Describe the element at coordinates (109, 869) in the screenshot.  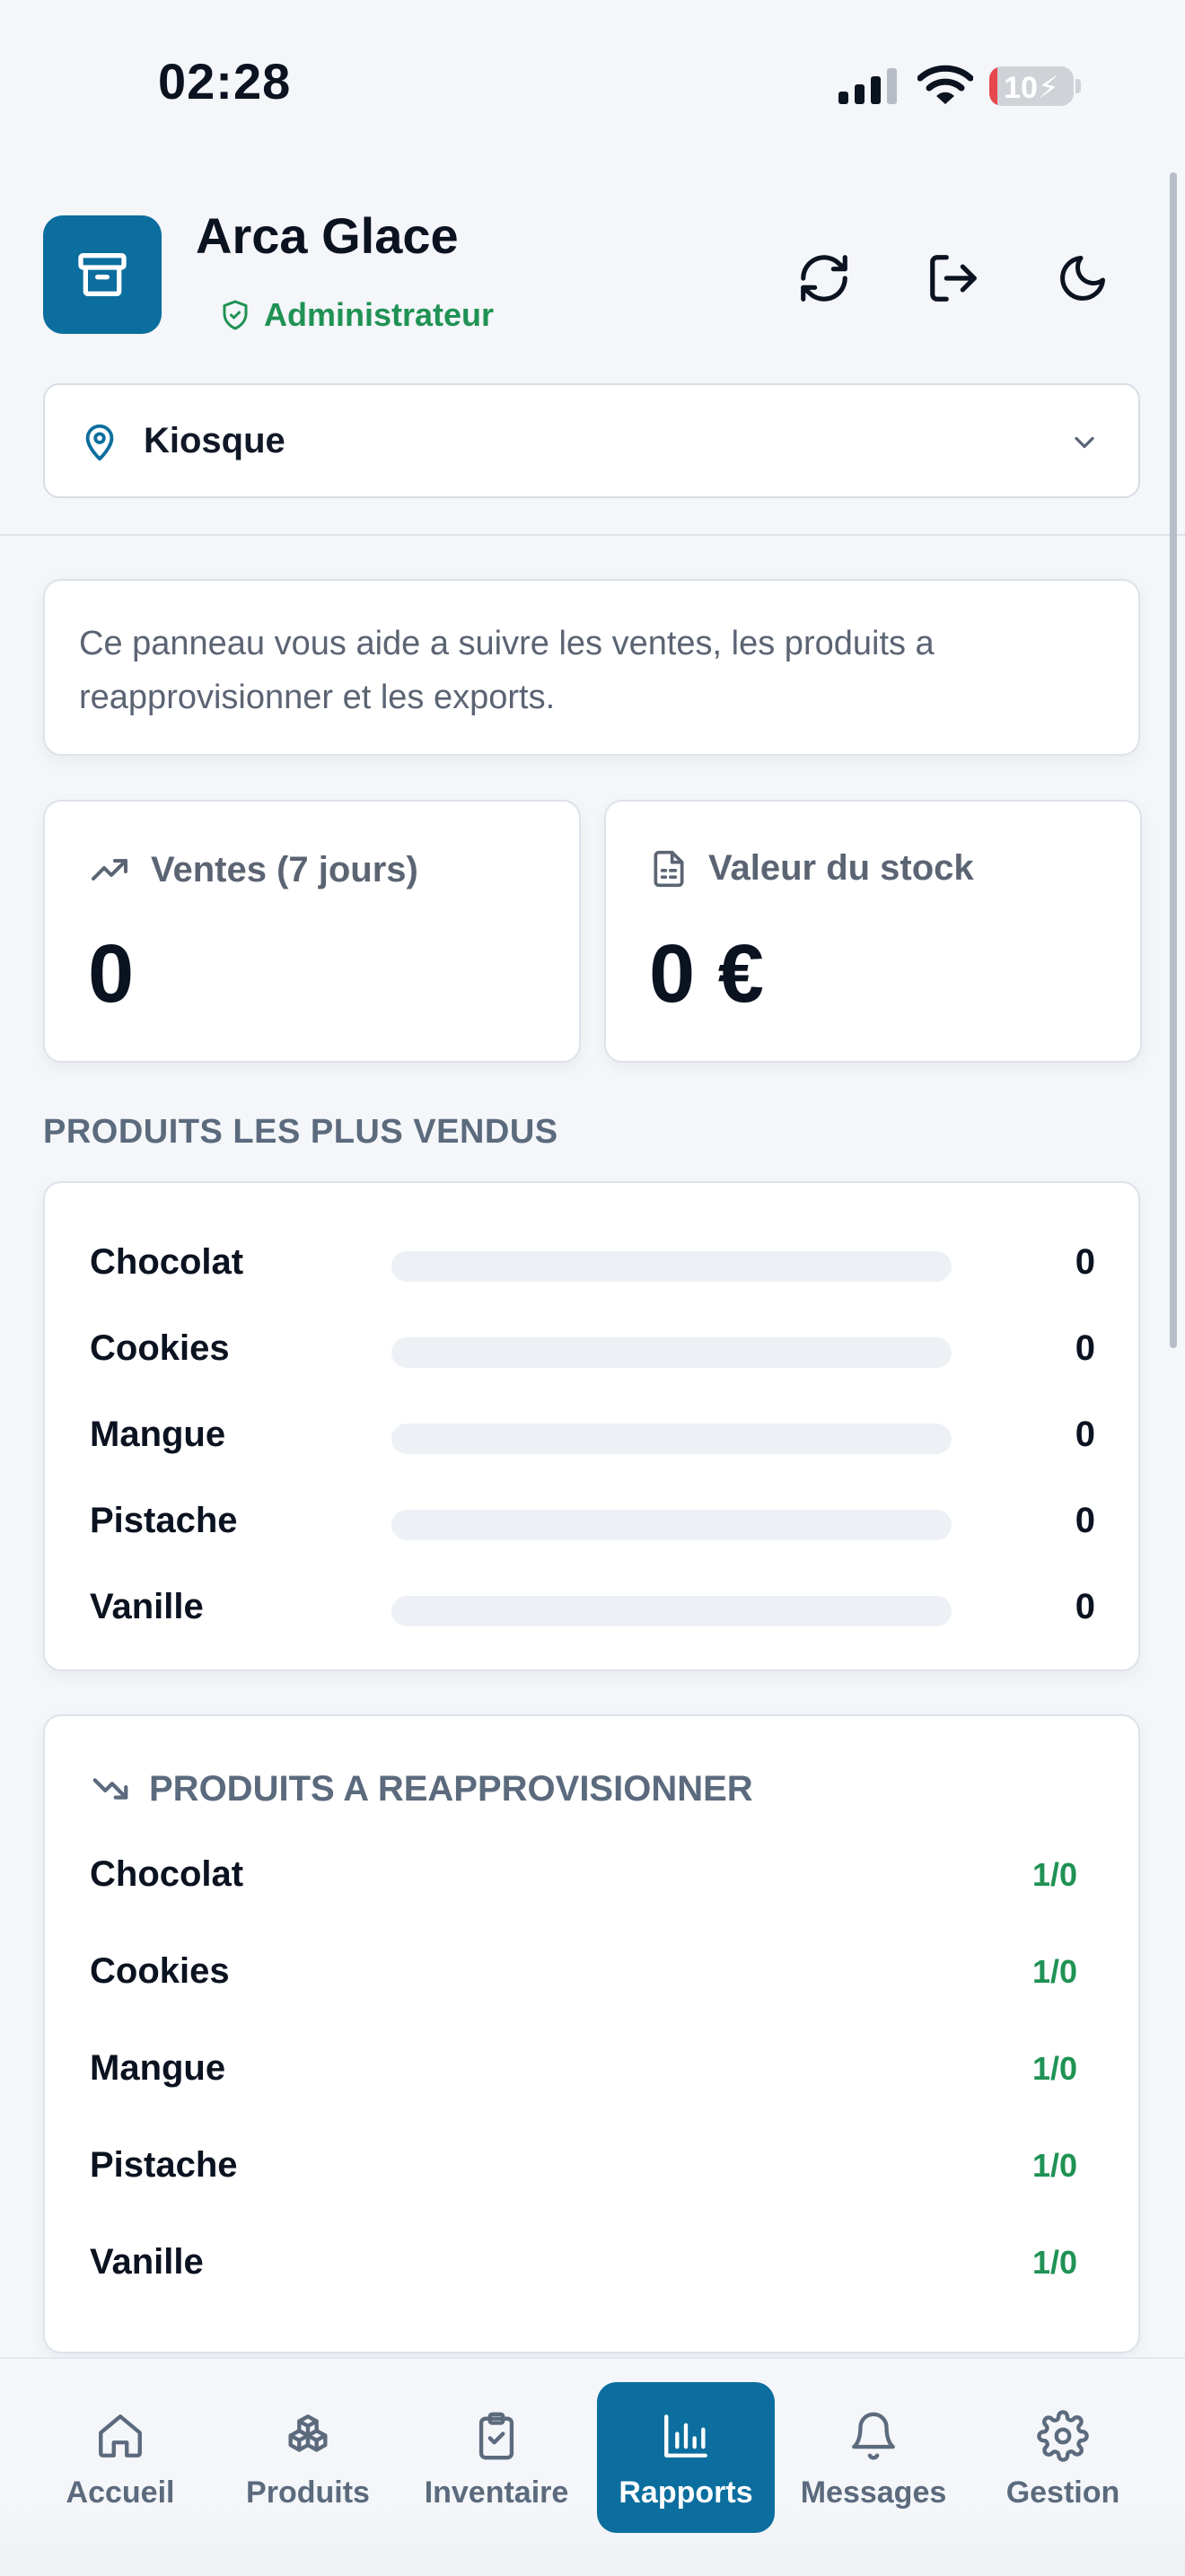
I see `trending-up-icon` at that location.